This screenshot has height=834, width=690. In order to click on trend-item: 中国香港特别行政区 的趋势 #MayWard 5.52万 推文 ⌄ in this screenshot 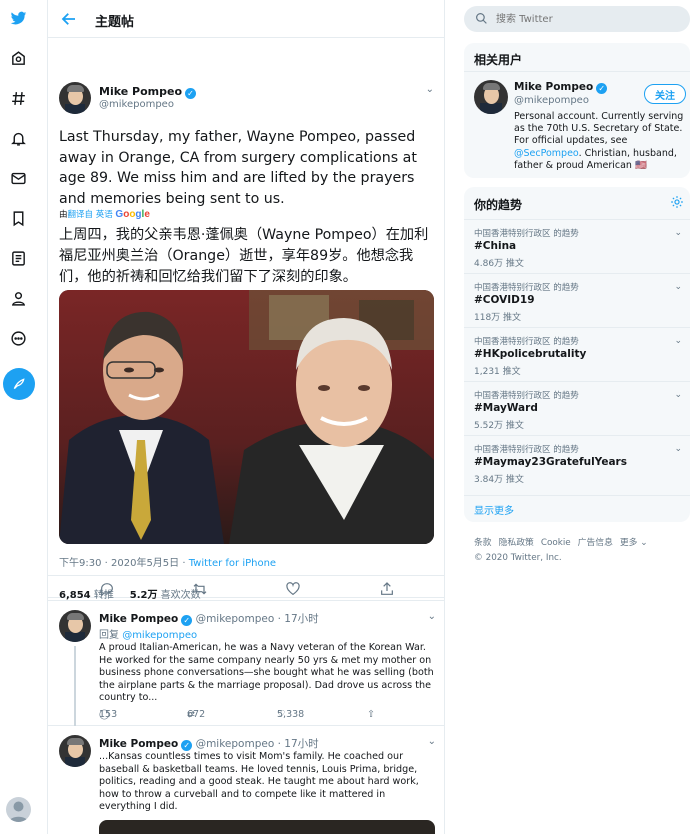, I will do `click(577, 408)`.